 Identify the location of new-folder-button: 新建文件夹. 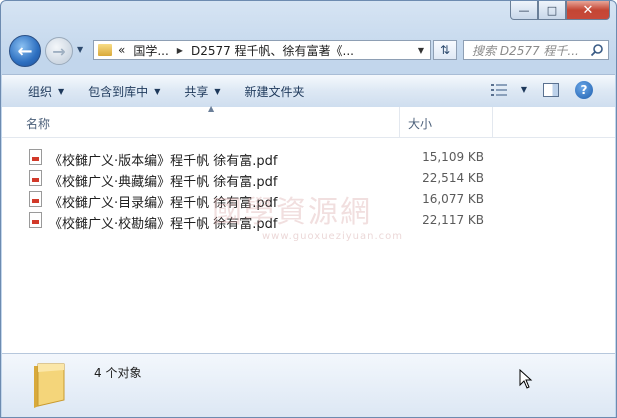
(275, 91).